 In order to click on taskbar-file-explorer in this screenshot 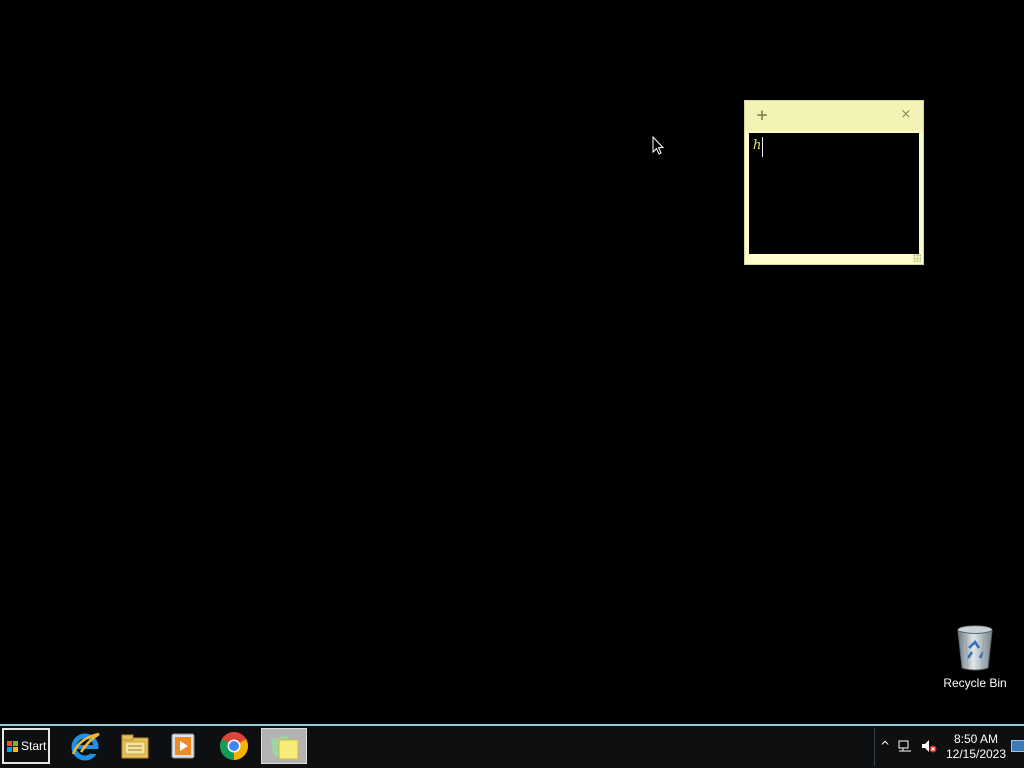, I will do `click(135, 746)`.